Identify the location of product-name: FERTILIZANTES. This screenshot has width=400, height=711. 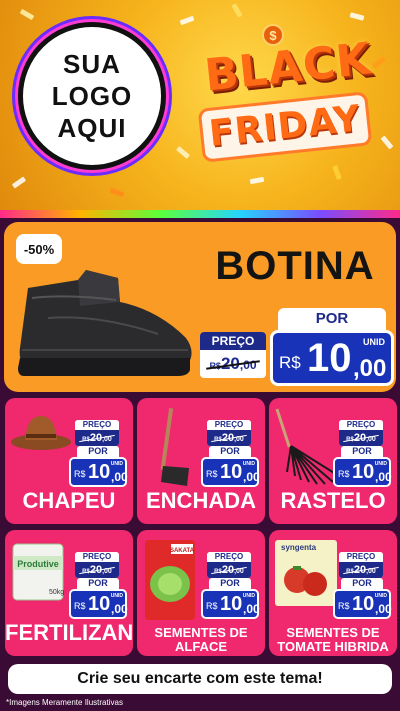
(69, 632).